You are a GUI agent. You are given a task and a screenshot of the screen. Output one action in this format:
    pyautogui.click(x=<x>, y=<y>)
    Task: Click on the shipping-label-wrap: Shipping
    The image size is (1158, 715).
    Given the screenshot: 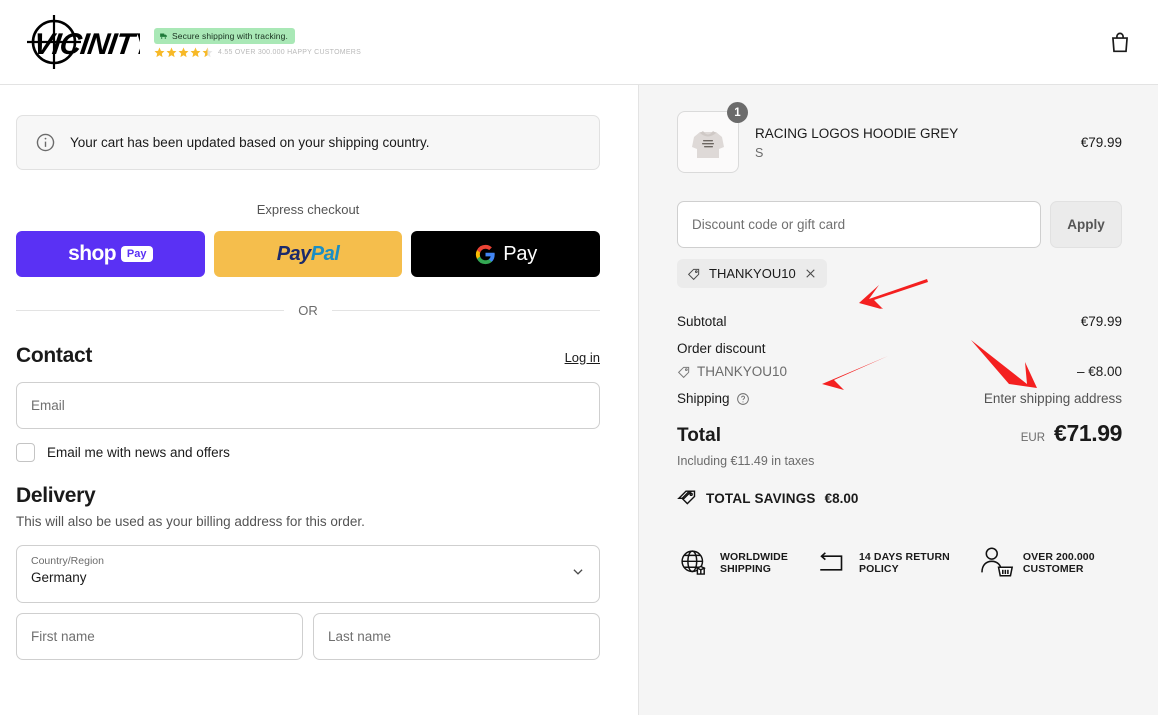 What is the action you would take?
    pyautogui.click(x=713, y=398)
    